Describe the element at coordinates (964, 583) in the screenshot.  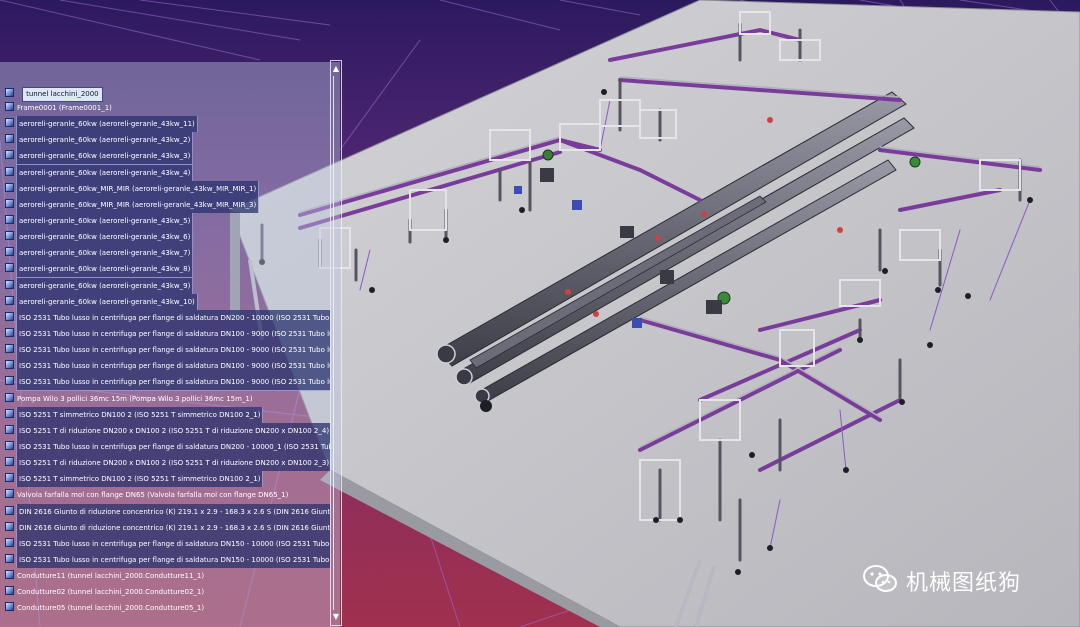
I see `watermark-text: 机械图纸狗` at that location.